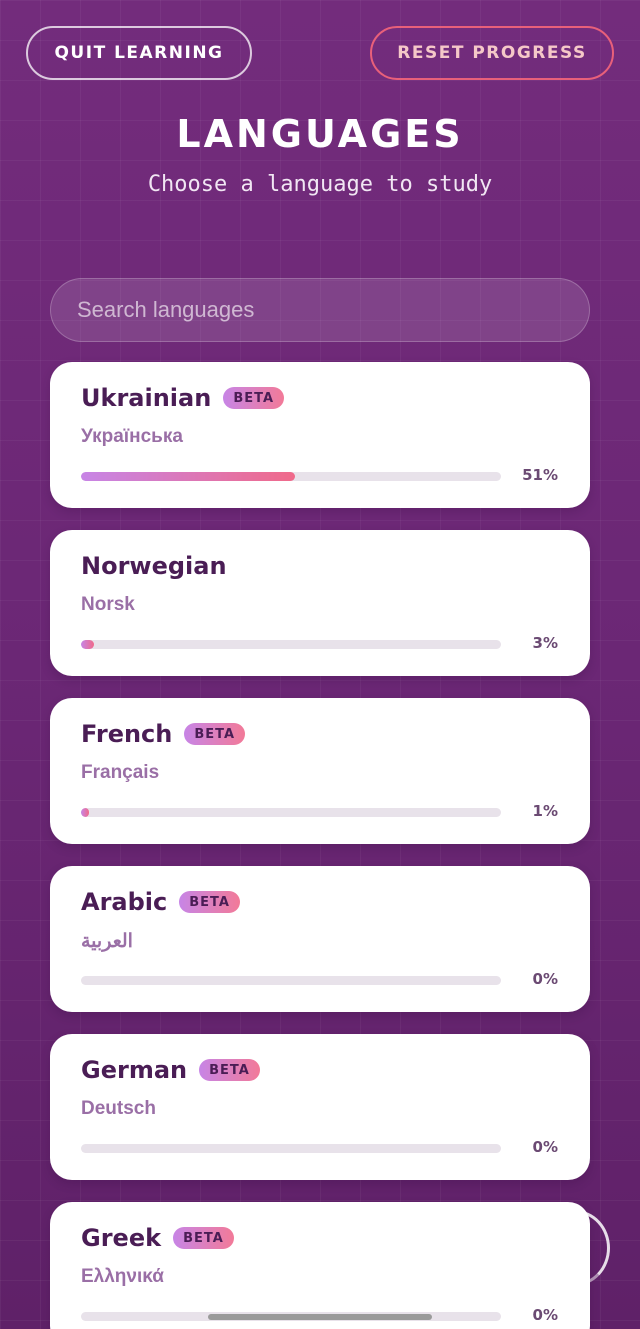 Image resolution: width=640 pixels, height=1329 pixels. What do you see at coordinates (540, 475) in the screenshot?
I see `progress-percent: 51%` at bounding box center [540, 475].